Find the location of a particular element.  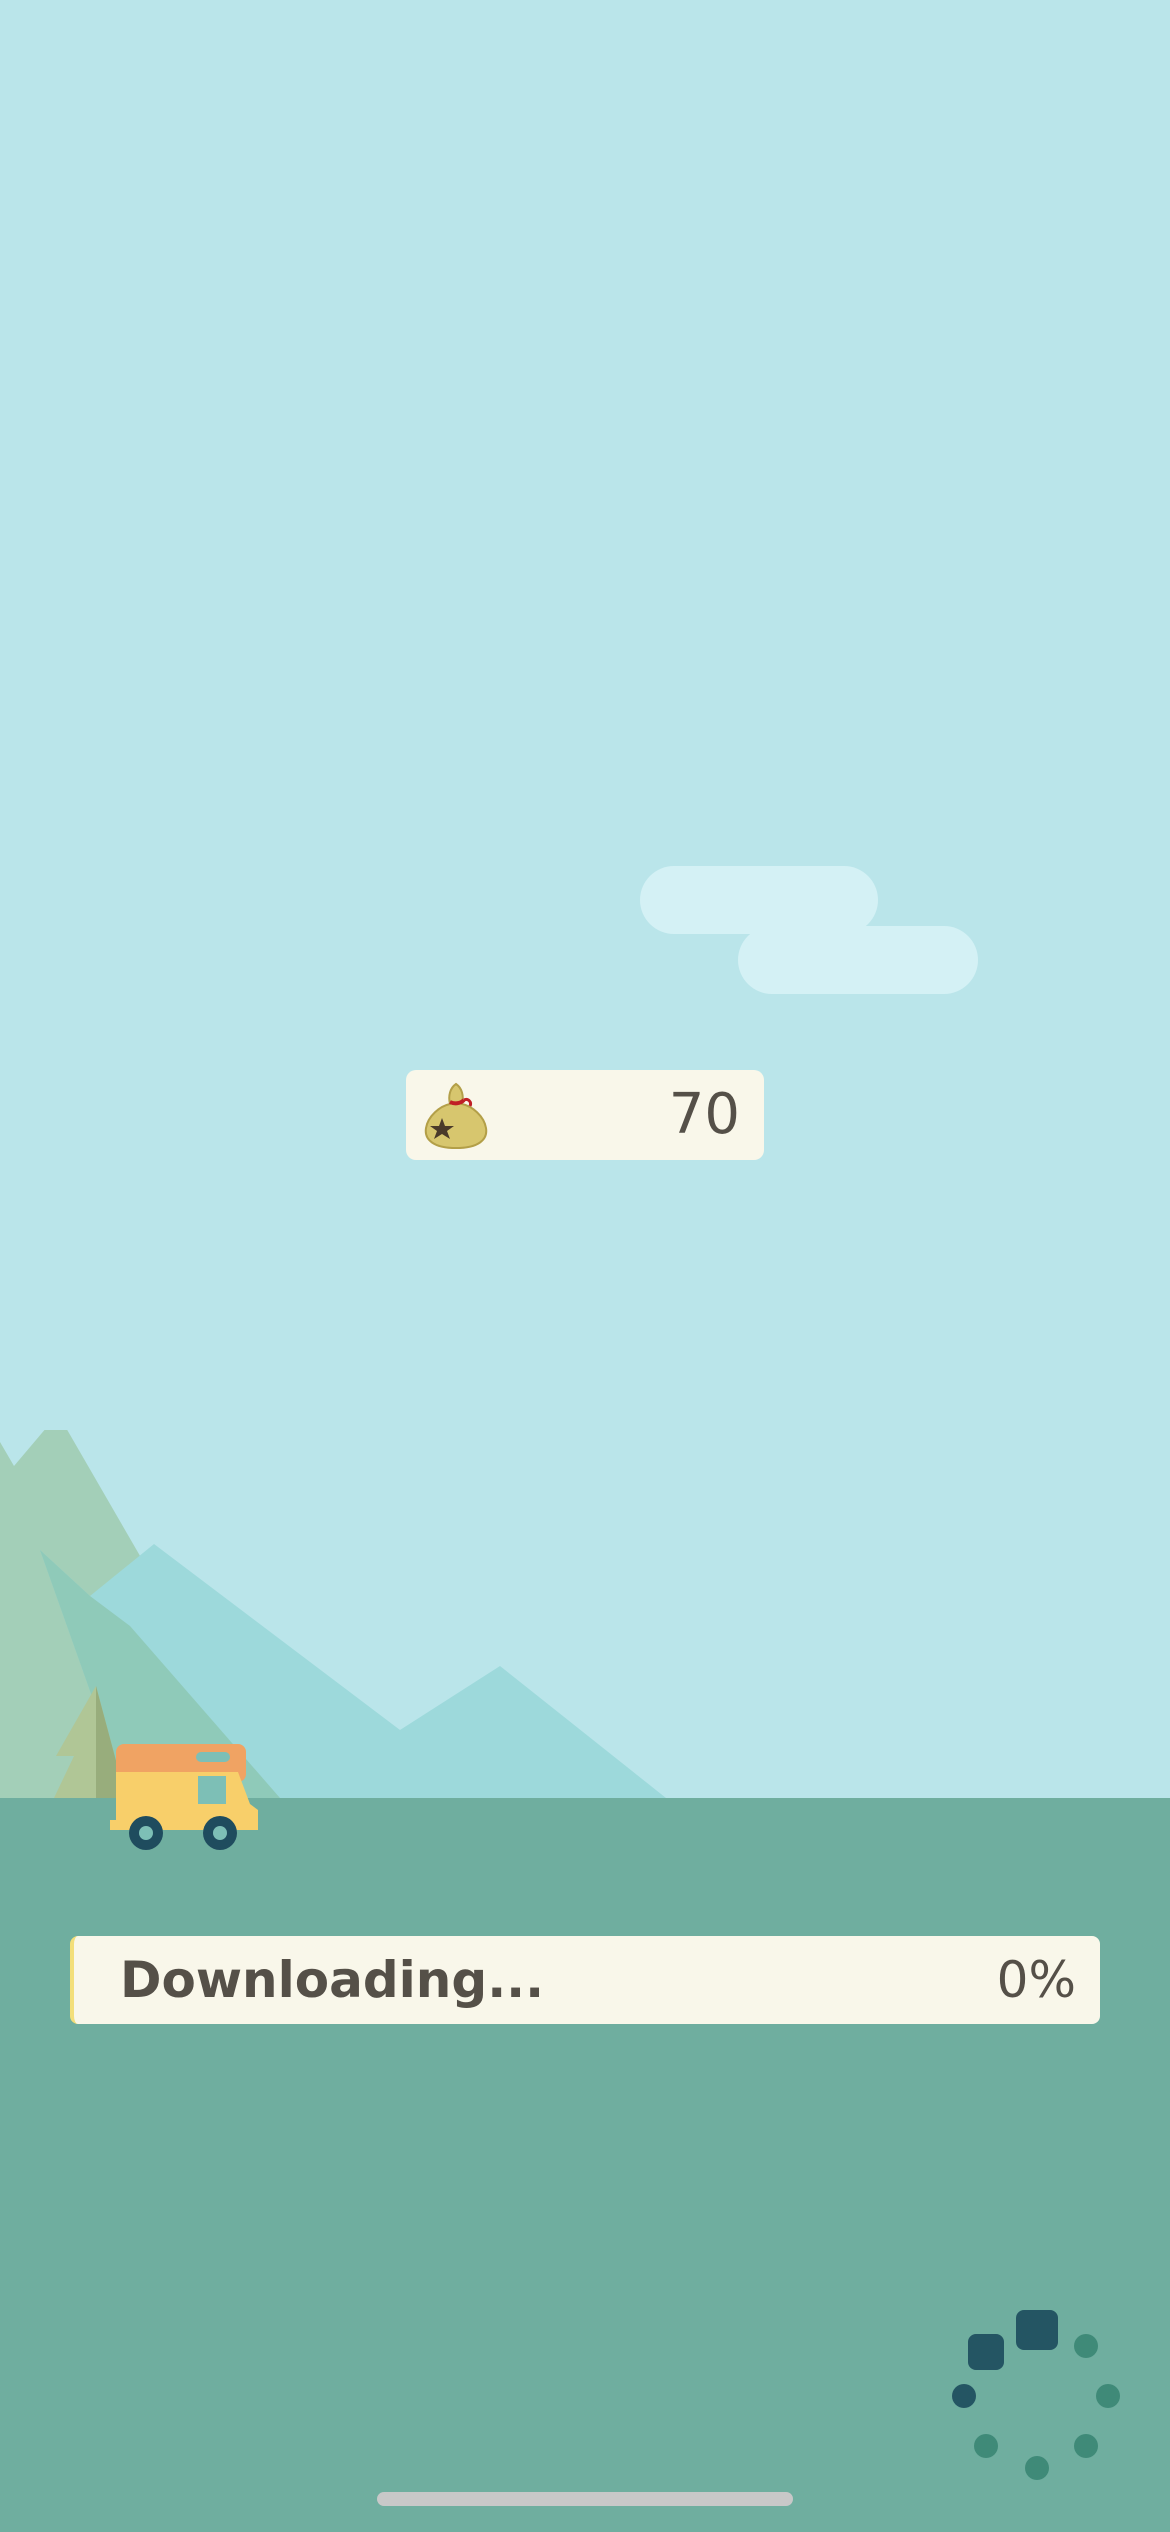

download-percent: 0% is located at coordinates (1036, 1980).